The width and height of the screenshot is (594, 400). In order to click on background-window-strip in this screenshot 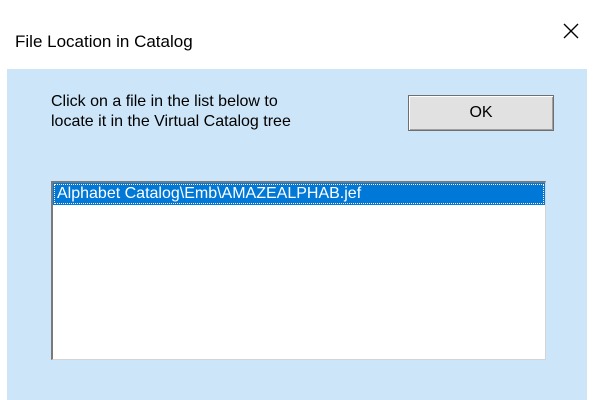, I will do `click(297, 4)`.